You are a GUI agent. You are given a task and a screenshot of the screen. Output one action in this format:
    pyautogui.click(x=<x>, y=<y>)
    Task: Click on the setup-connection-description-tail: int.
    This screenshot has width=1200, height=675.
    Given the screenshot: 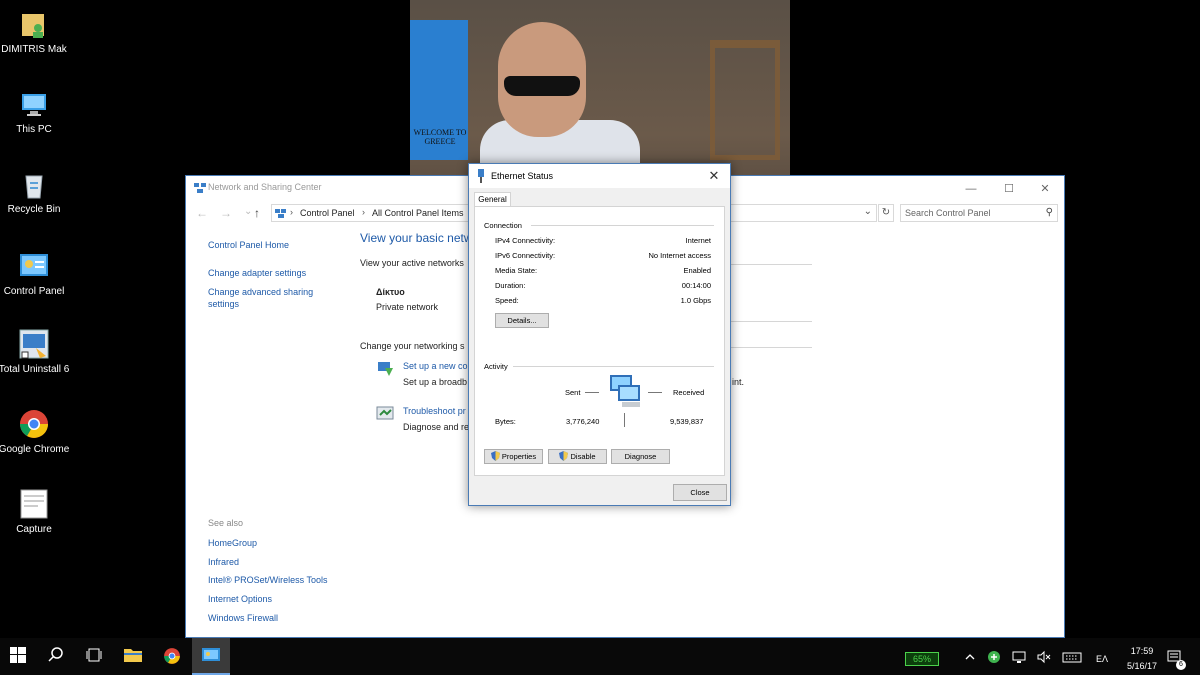 What is the action you would take?
    pyautogui.click(x=738, y=382)
    